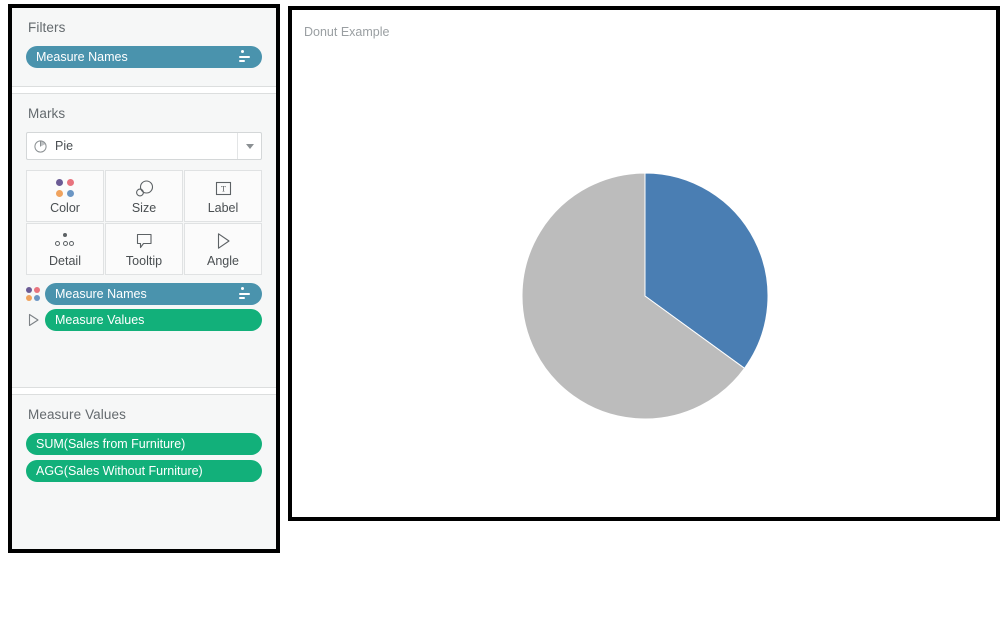  I want to click on pie-slice-group, so click(645, 296).